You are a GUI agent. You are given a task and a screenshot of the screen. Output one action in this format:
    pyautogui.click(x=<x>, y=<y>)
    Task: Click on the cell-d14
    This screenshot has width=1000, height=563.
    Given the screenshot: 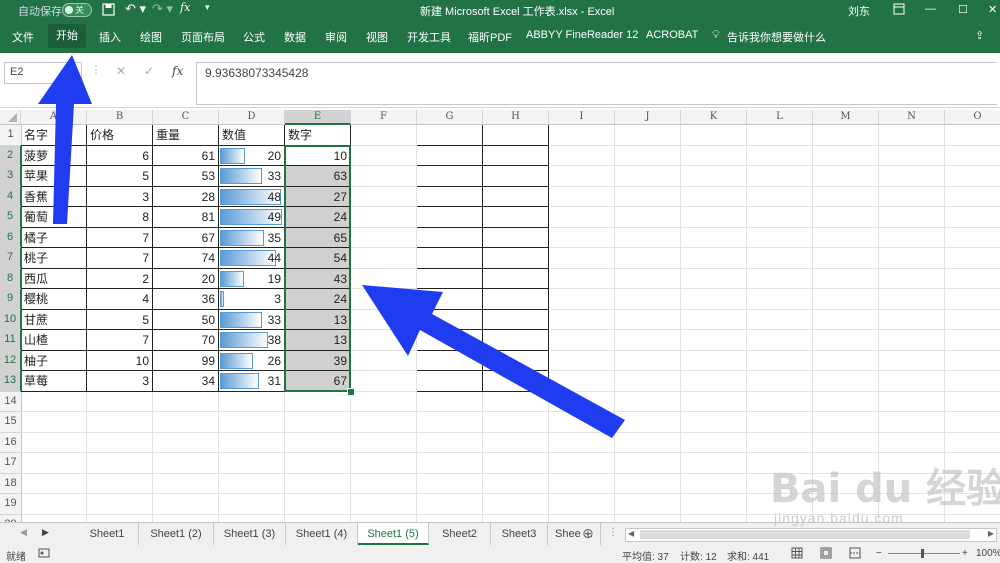 What is the action you would take?
    pyautogui.click(x=252, y=401)
    